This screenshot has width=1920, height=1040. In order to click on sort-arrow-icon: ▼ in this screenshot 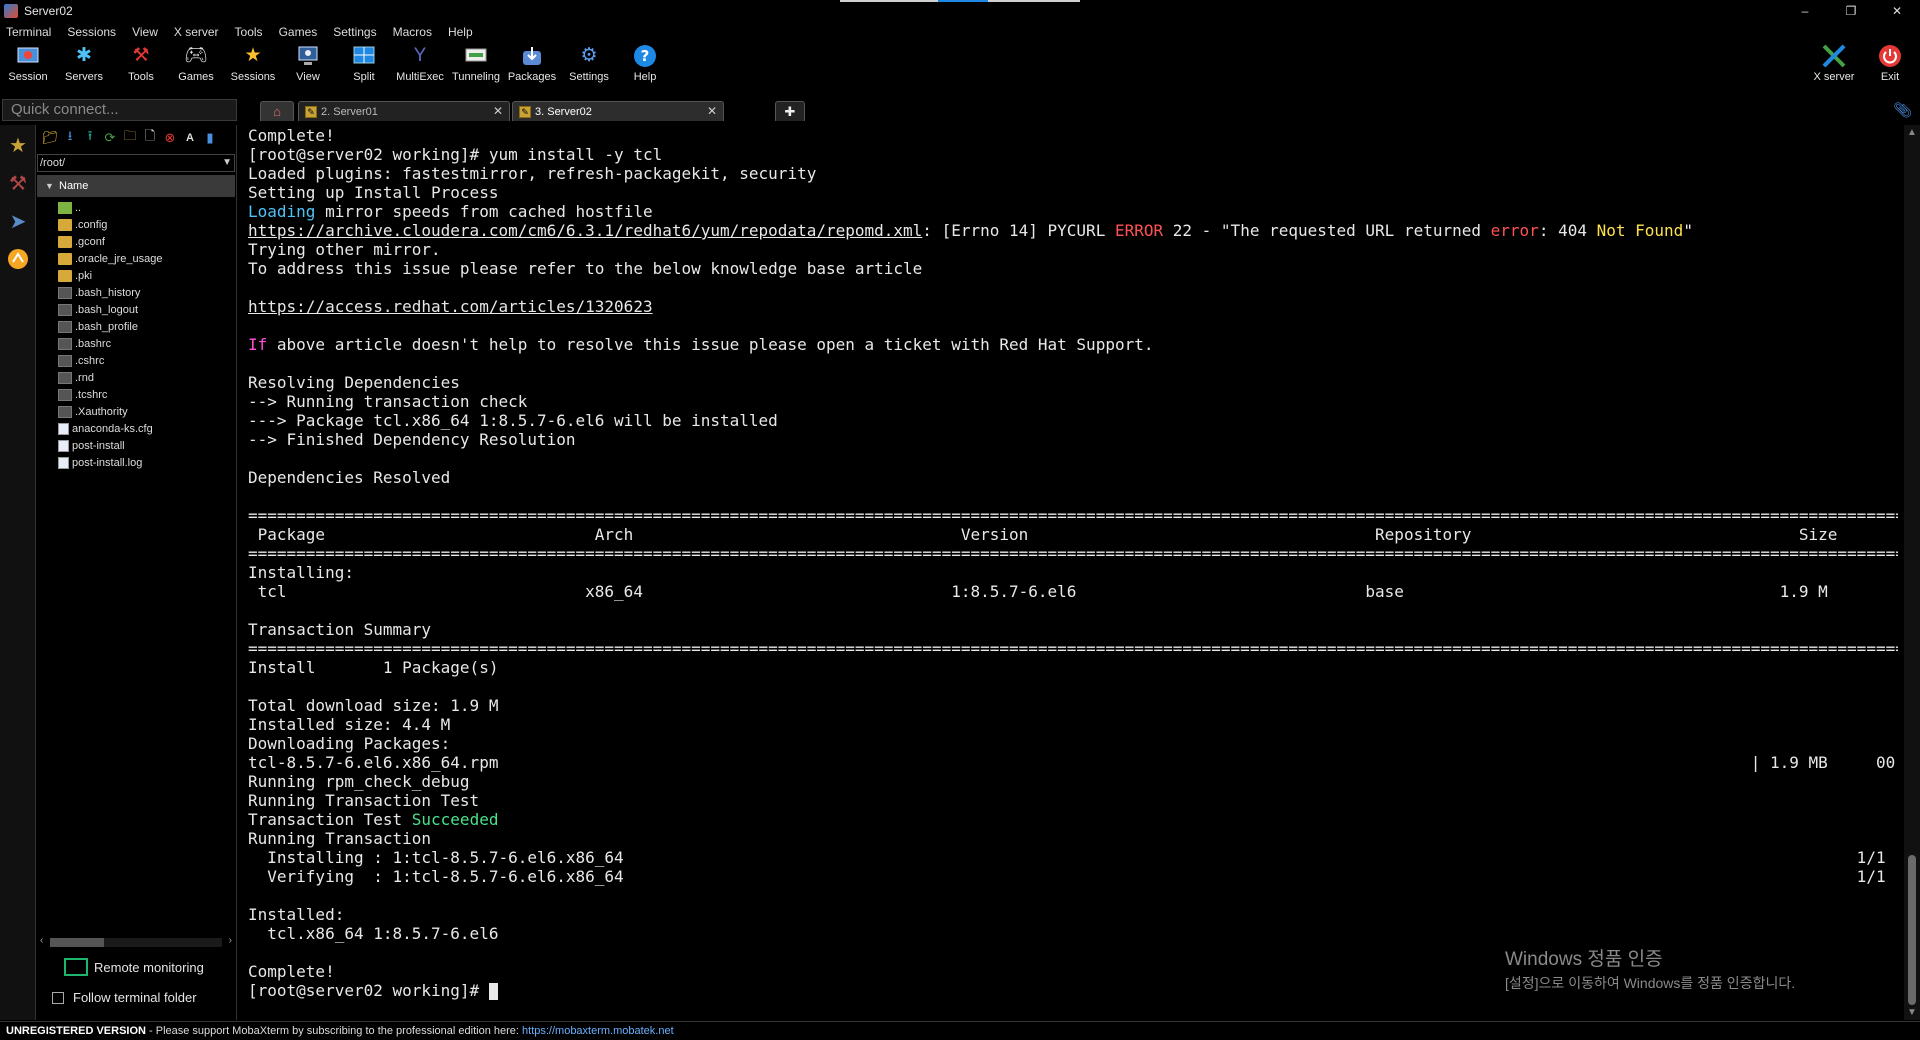, I will do `click(49, 186)`.